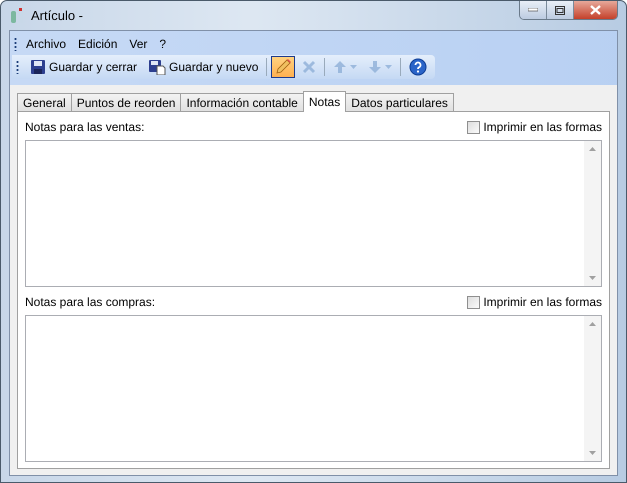 The image size is (627, 483). What do you see at coordinates (375, 67) in the screenshot?
I see `down-arrow-icon` at bounding box center [375, 67].